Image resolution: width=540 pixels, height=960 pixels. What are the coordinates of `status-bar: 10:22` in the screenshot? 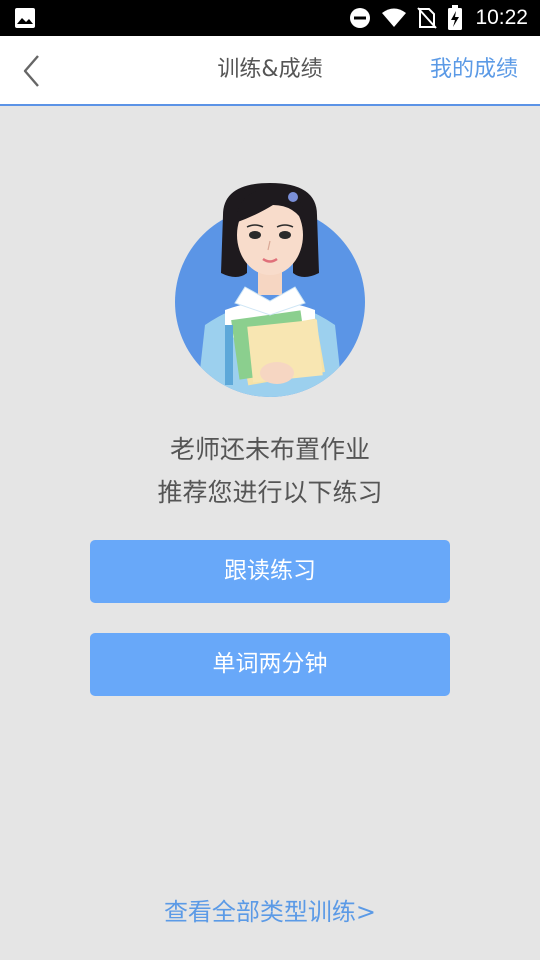 It's located at (270, 18).